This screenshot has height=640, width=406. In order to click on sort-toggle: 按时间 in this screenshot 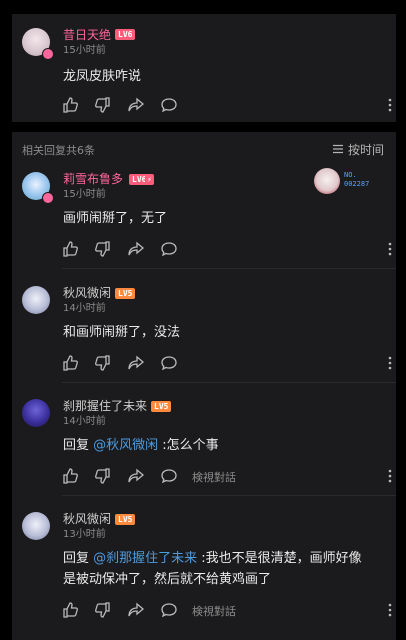, I will do `click(358, 149)`.